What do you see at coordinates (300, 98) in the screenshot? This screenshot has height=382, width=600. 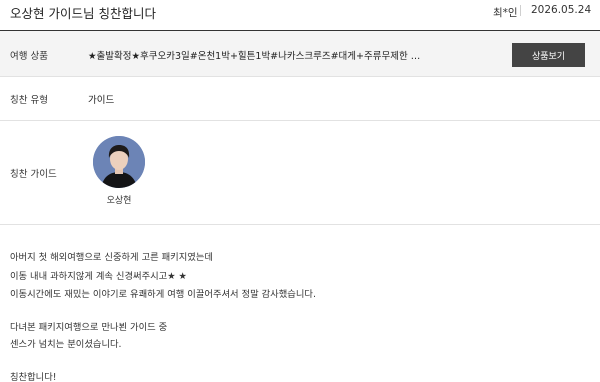 I see `praise-type-row: 칭찬 유형 가이드` at bounding box center [300, 98].